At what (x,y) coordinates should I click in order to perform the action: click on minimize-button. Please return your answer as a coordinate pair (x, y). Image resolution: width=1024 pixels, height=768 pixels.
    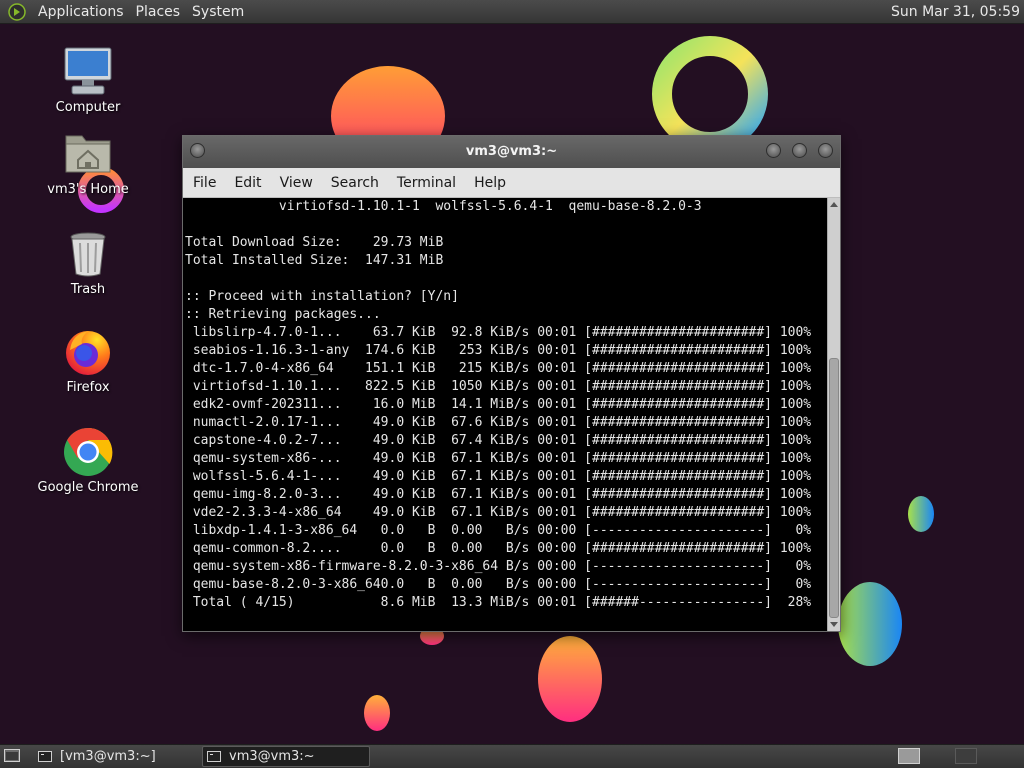
    Looking at the image, I should click on (773, 150).